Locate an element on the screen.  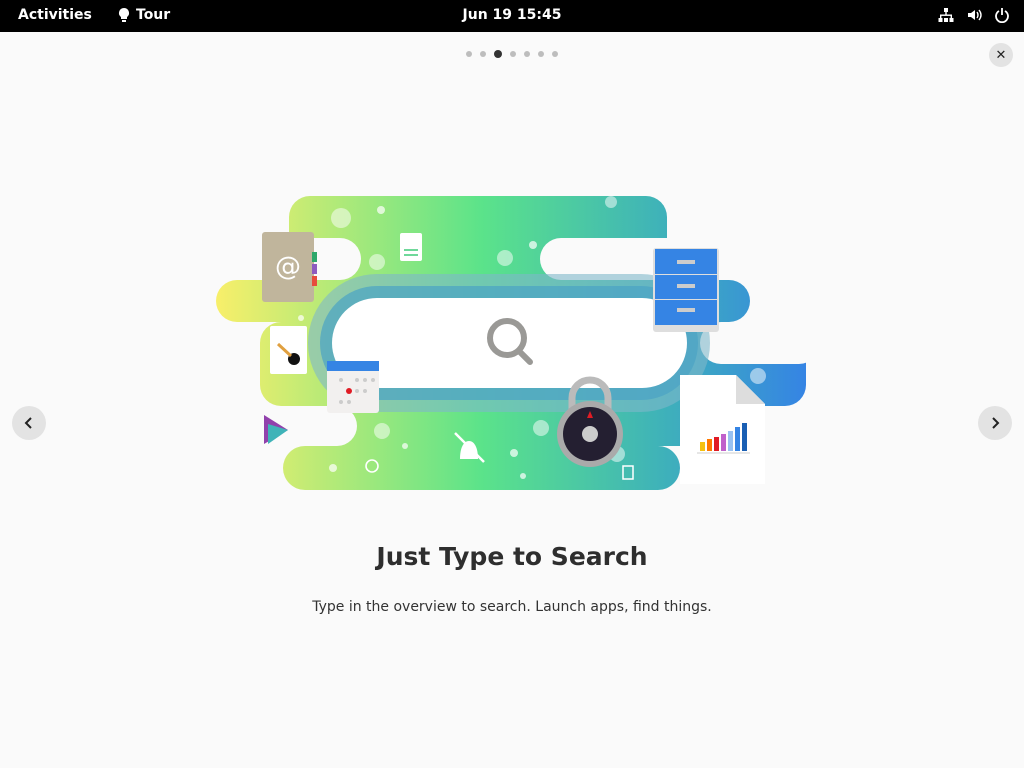
image-file-icon is located at coordinates (288, 350).